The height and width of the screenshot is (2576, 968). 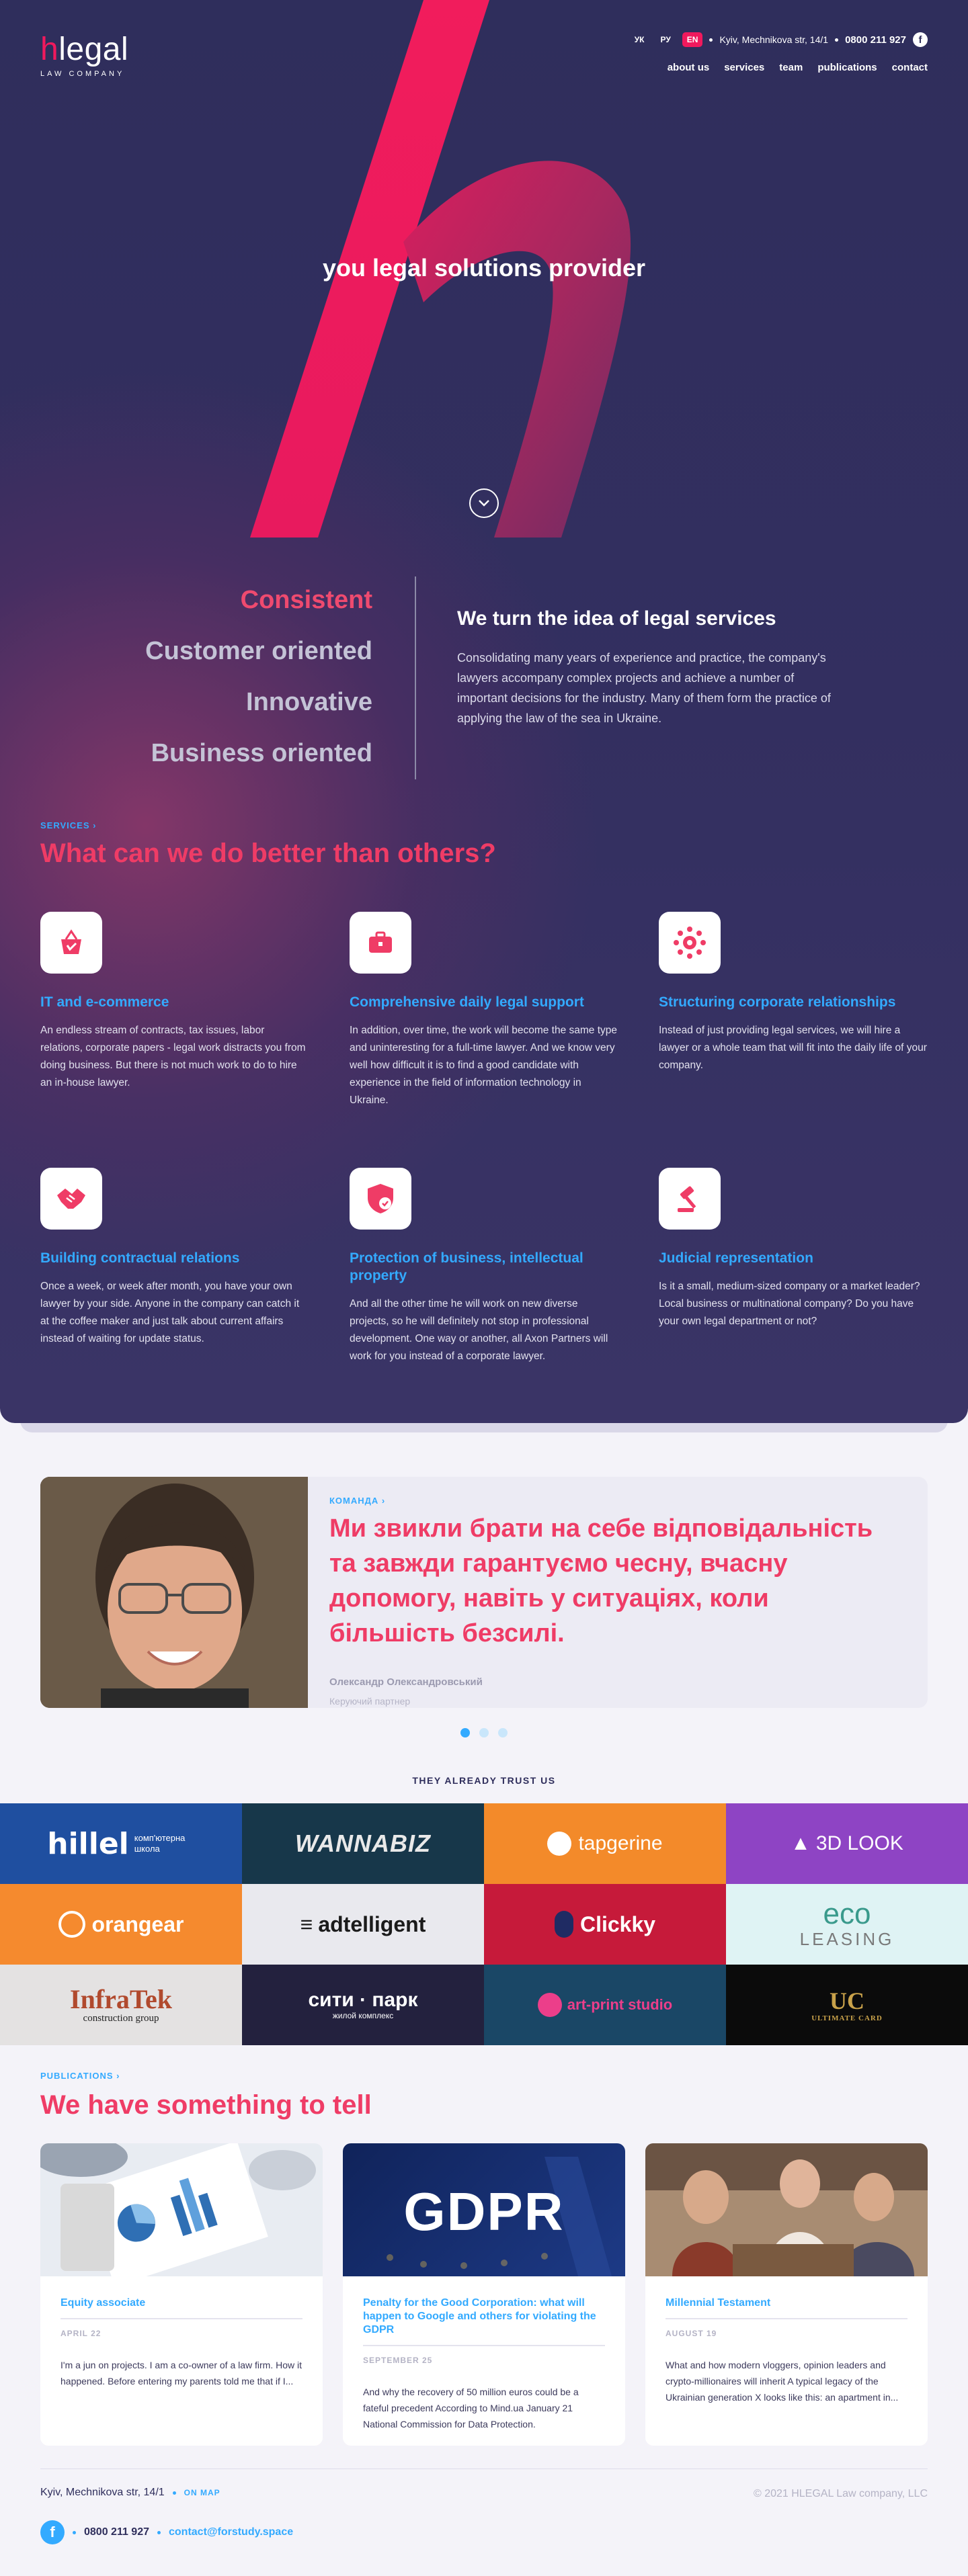 I want to click on team-member-role: Керуючий партнер, so click(x=370, y=1701).